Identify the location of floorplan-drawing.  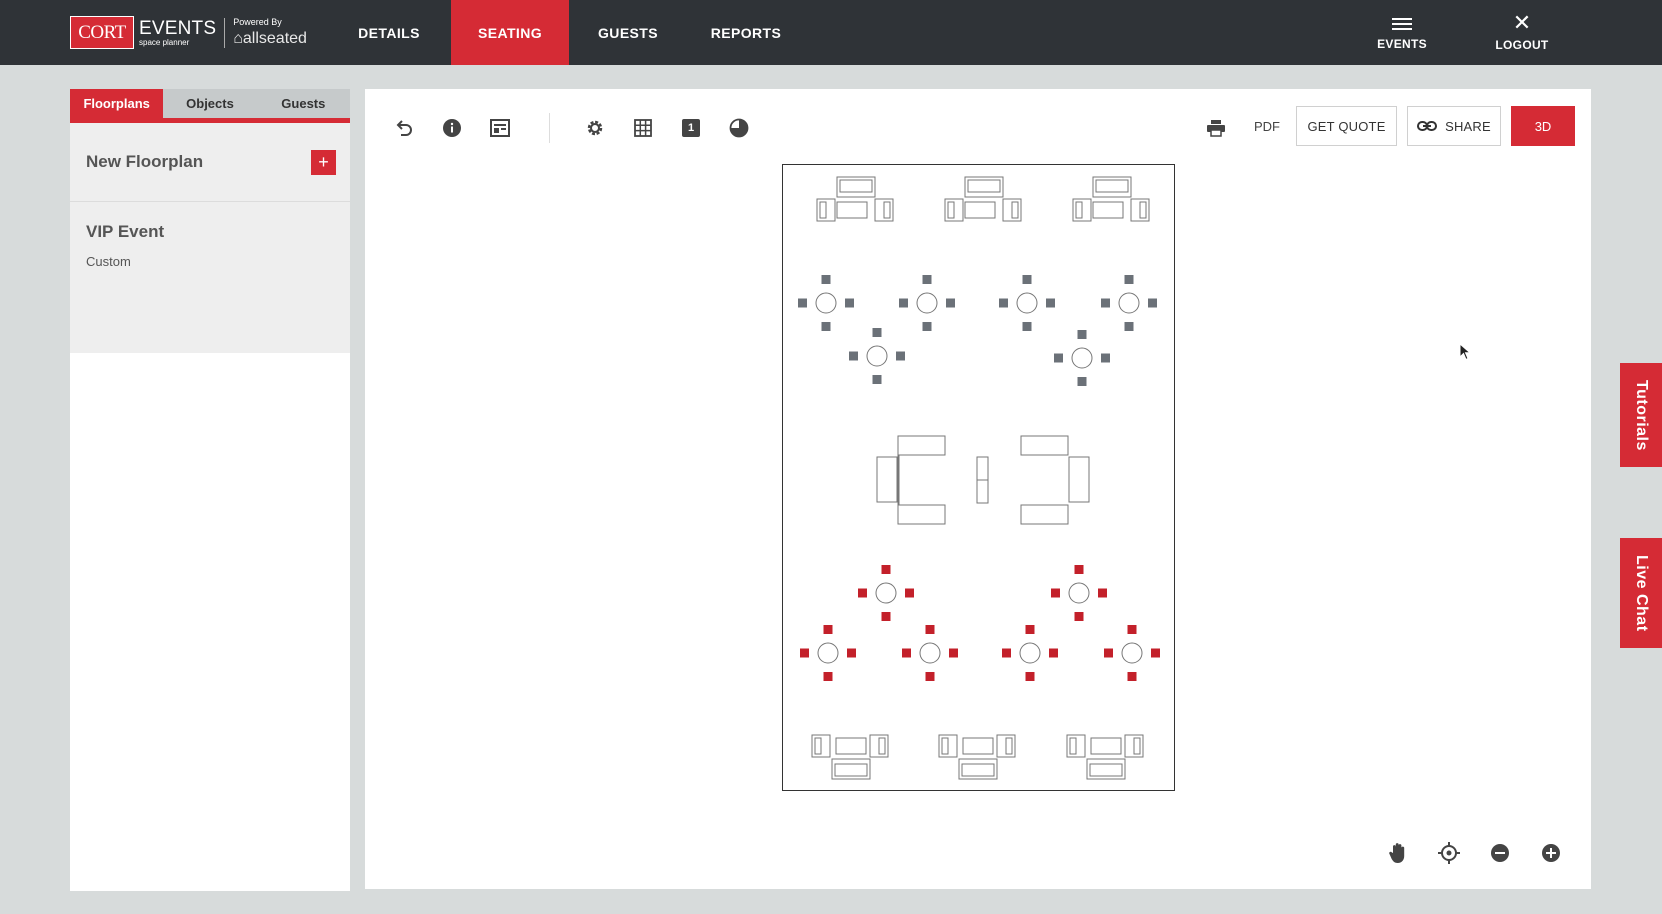
(979, 478).